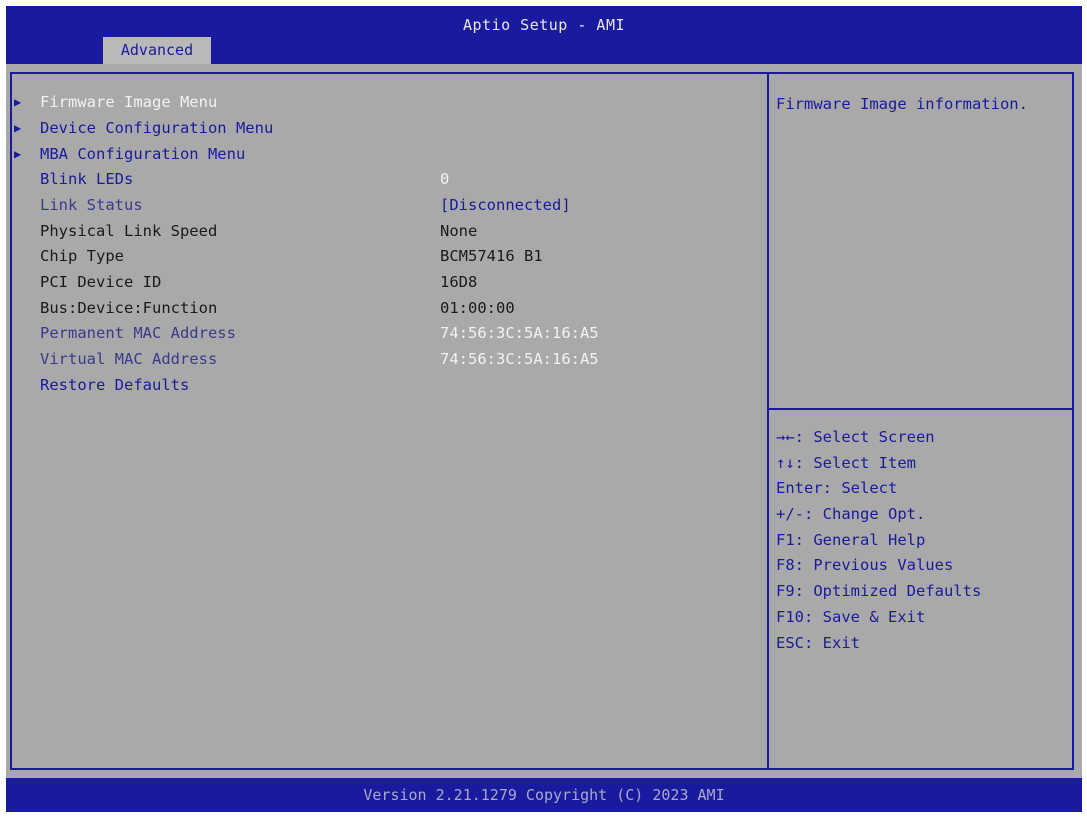 Image resolution: width=1087 pixels, height=817 pixels. I want to click on help-description: Firmware Image information., so click(902, 104).